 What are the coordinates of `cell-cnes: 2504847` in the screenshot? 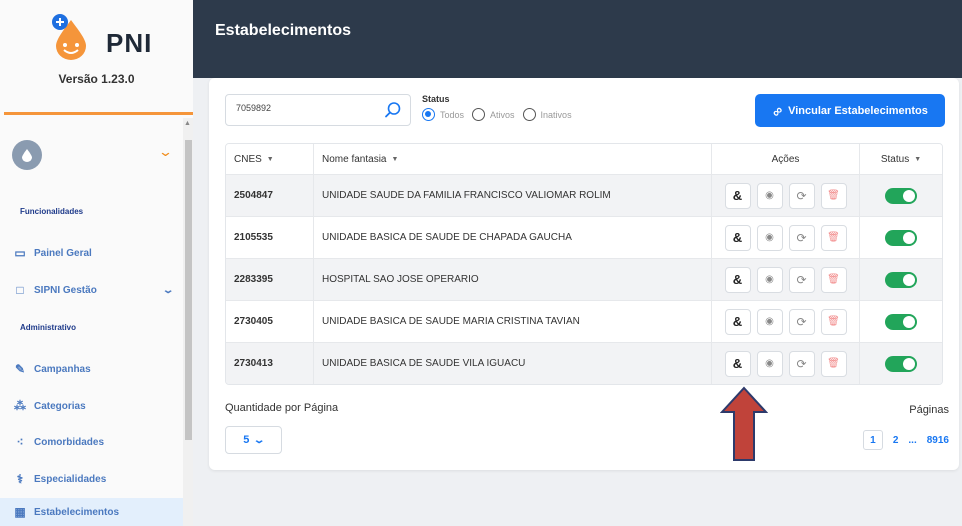 It's located at (270, 195).